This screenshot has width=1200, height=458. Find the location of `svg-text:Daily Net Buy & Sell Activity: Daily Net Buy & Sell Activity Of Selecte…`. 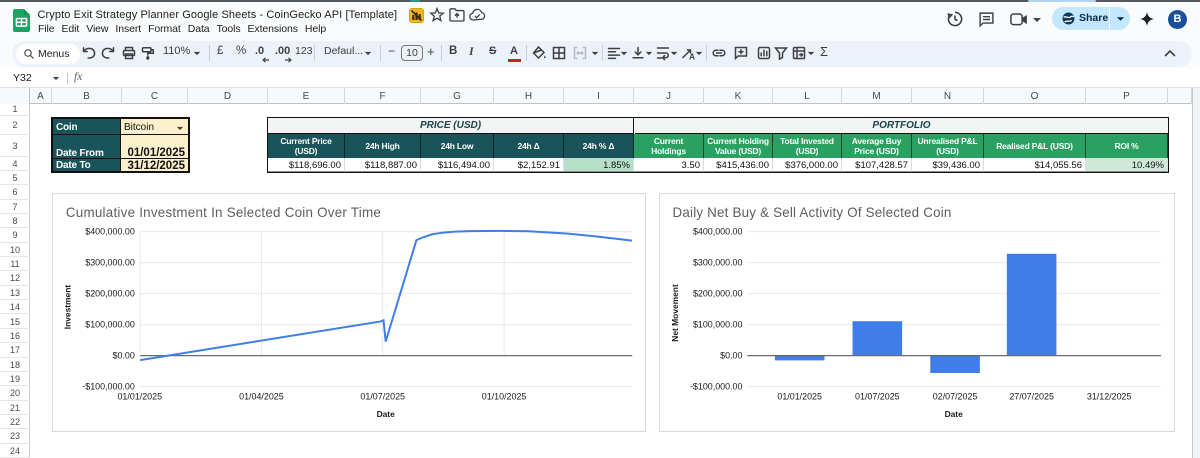

svg-text:Daily Net Buy & Sell Activity: Daily Net Buy & Sell Activity Of Selecte… is located at coordinates (812, 212).